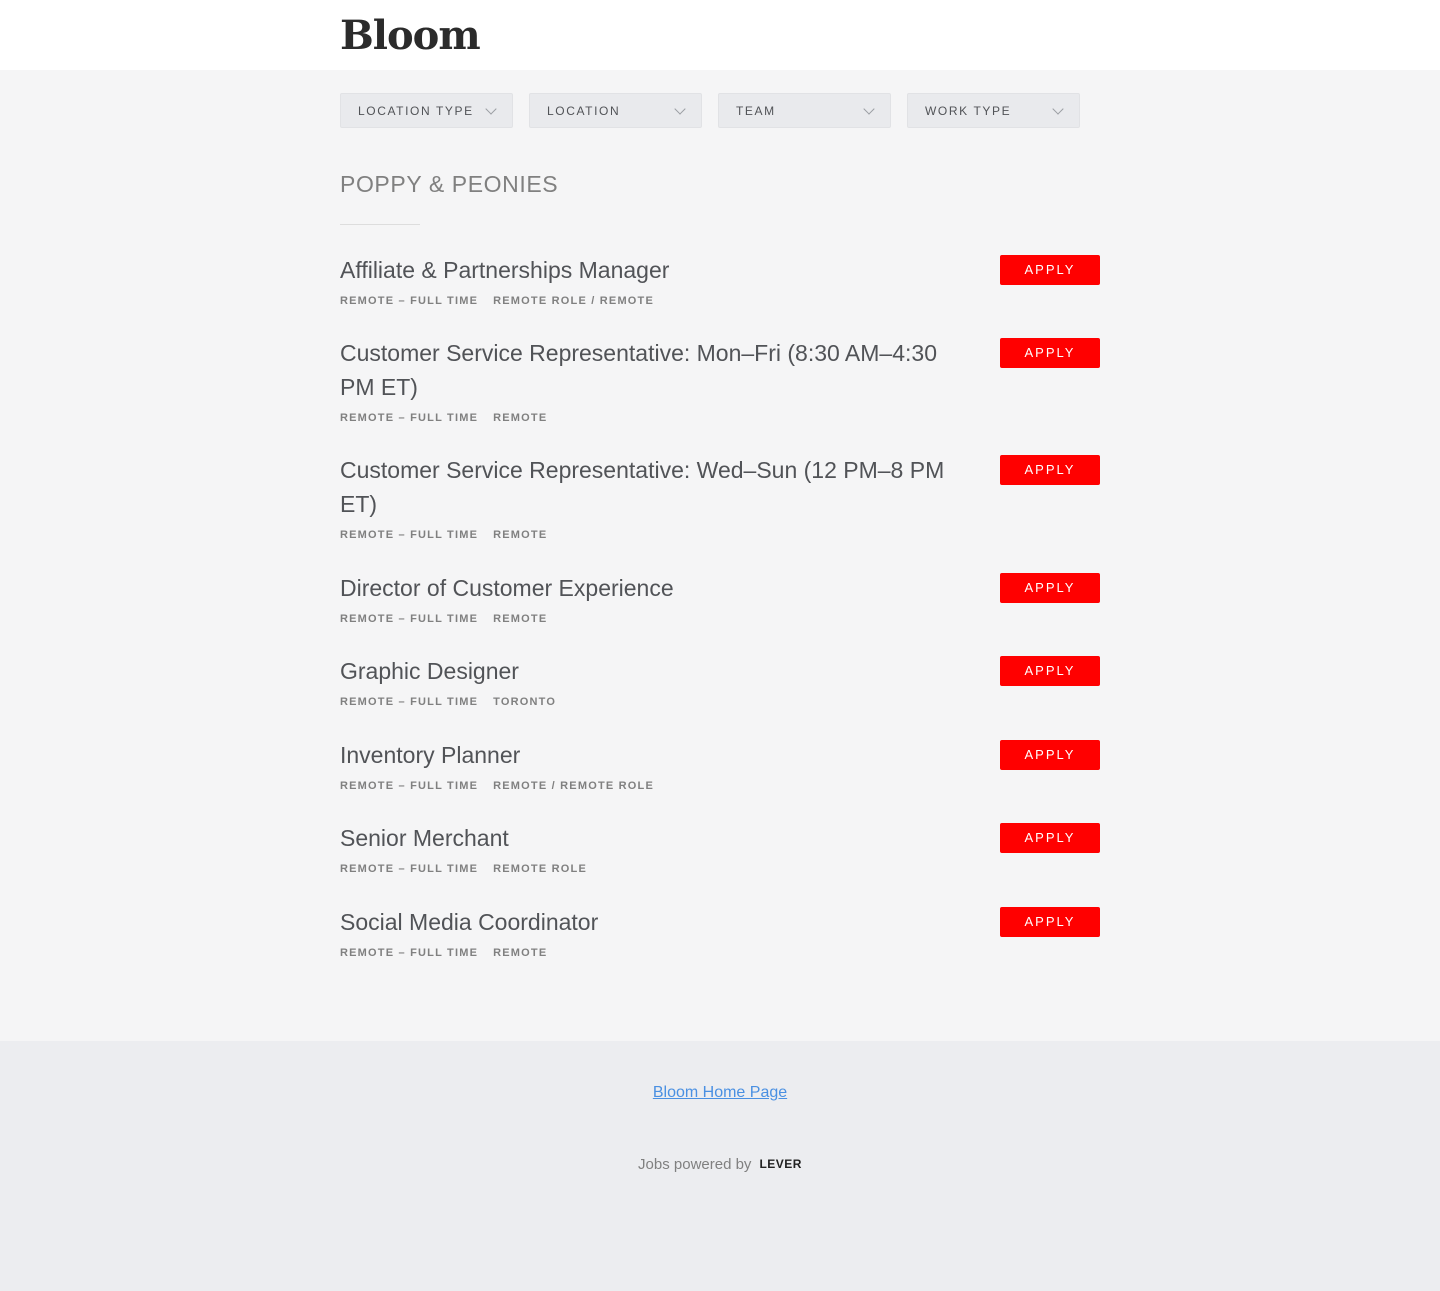 The image size is (1440, 1291). Describe the element at coordinates (410, 35) in the screenshot. I see `company-logo: Bloom` at that location.